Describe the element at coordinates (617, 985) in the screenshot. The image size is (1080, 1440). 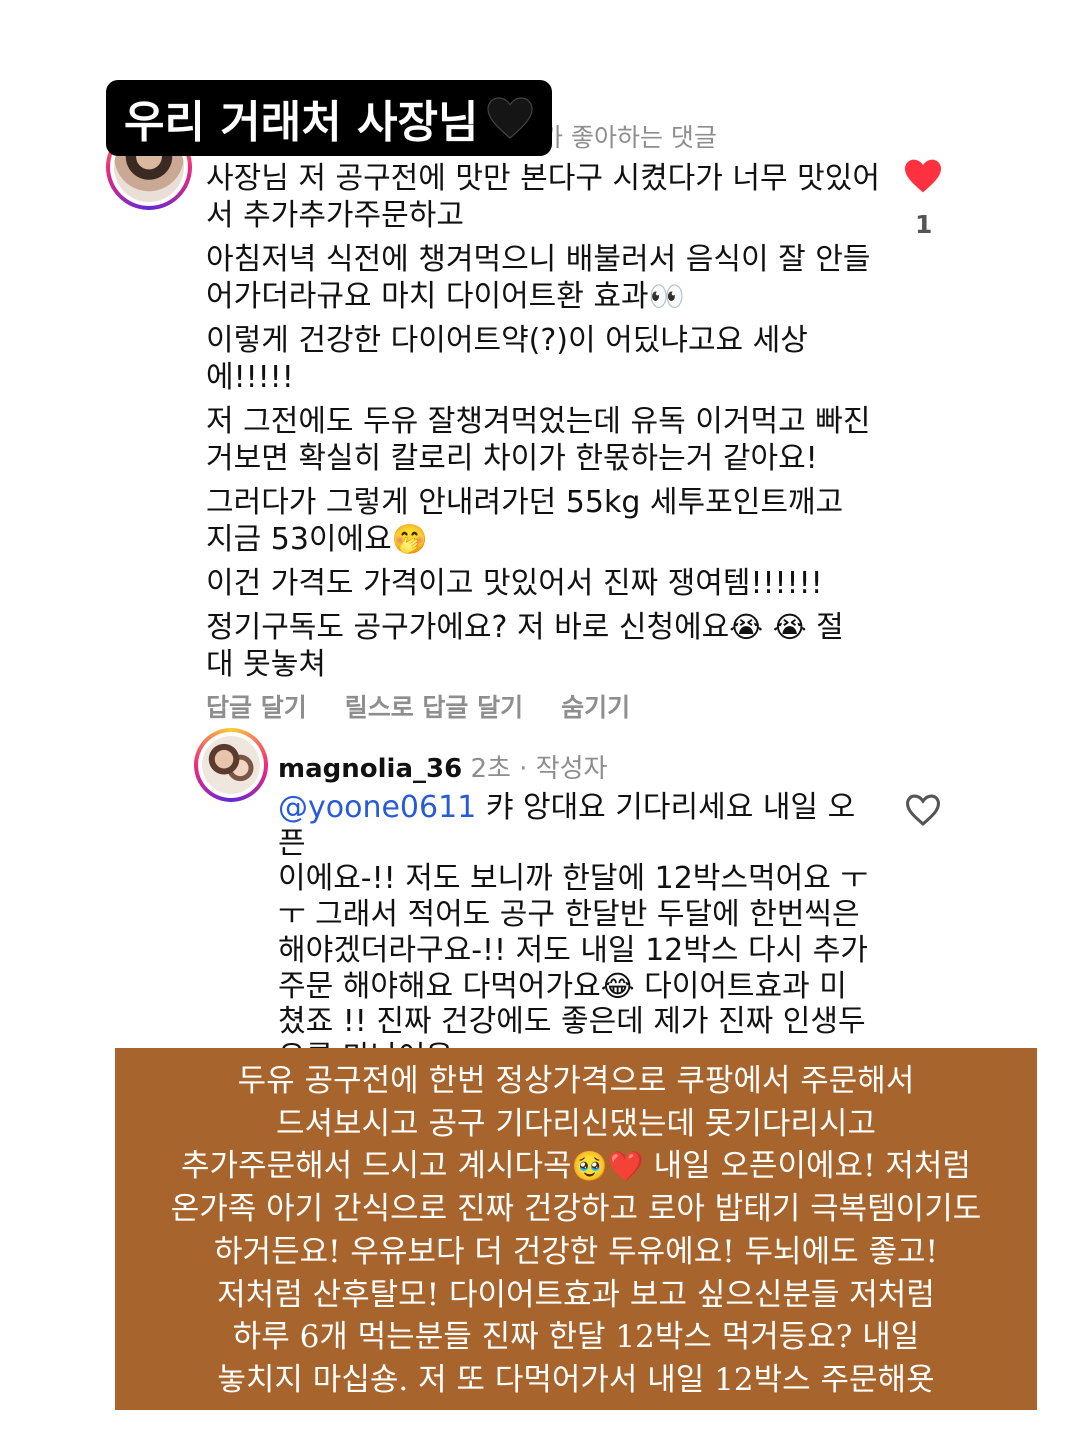
I see `laughing-emoji-icon: 😂` at that location.